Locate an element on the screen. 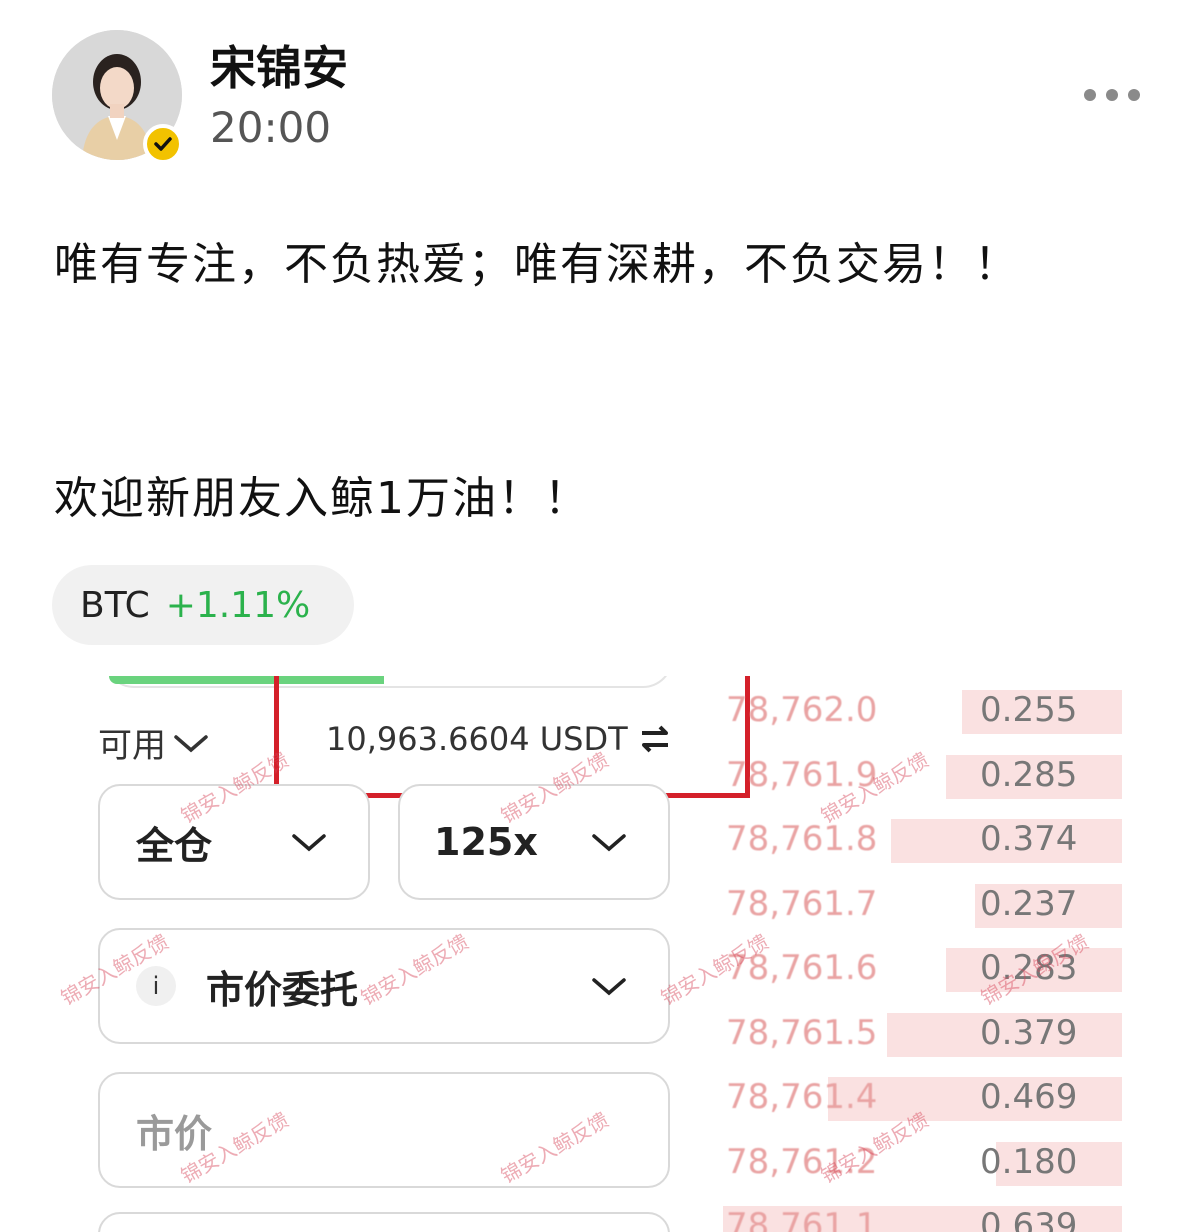  post-text-line-2: 欢迎新朋友入鲸1万油！！ is located at coordinates (322, 498).